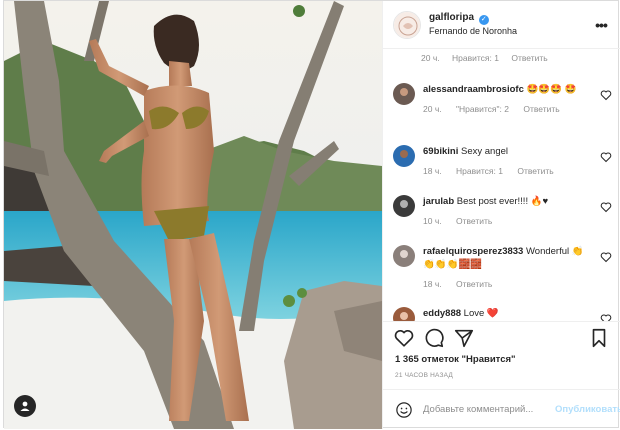 The image size is (620, 430). What do you see at coordinates (464, 338) in the screenshot?
I see `share-icon` at bounding box center [464, 338].